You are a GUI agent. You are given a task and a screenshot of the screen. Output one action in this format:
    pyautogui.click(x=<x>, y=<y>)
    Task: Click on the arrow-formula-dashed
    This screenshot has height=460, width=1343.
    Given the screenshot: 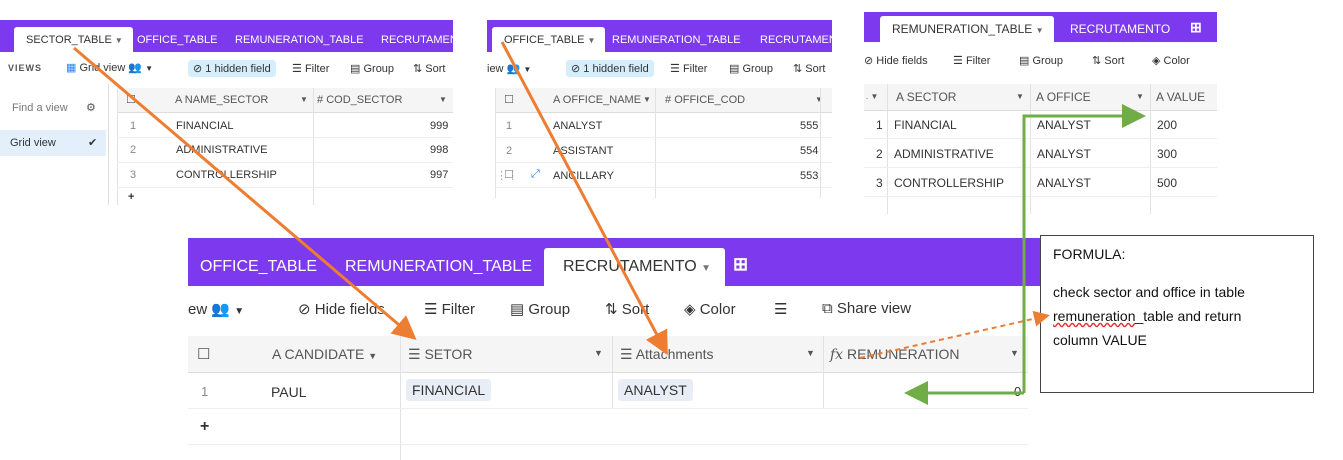 What is the action you would take?
    pyautogui.click(x=954, y=334)
    